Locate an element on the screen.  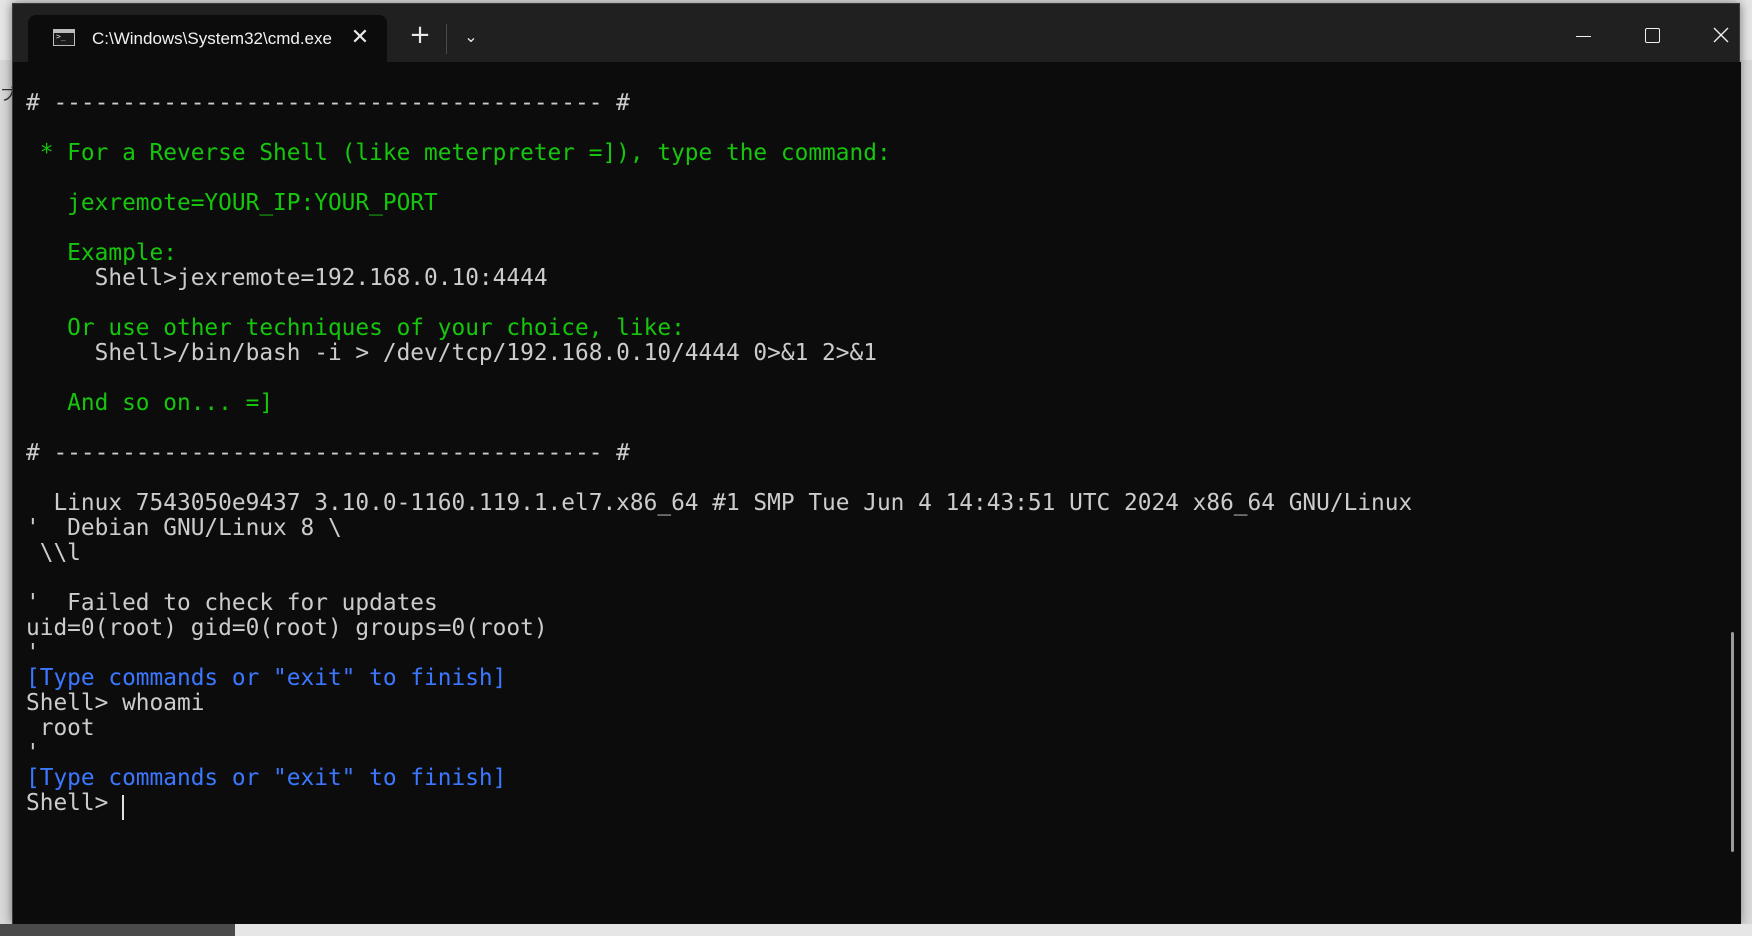
tab-cmd: C:\Windows\System32\cmd.exe ✕ is located at coordinates (207, 38).